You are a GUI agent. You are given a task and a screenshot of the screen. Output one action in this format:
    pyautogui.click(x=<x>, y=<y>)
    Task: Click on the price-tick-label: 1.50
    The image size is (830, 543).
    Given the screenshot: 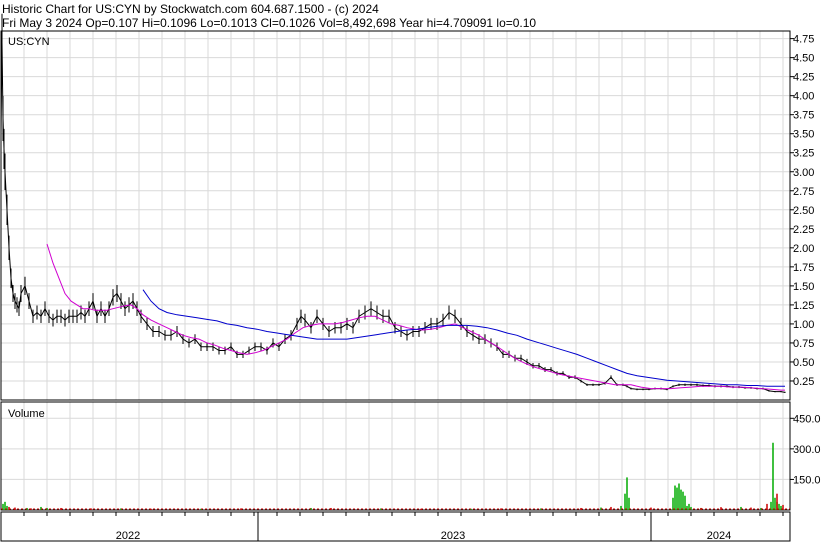 What is the action you would take?
    pyautogui.click(x=803, y=287)
    